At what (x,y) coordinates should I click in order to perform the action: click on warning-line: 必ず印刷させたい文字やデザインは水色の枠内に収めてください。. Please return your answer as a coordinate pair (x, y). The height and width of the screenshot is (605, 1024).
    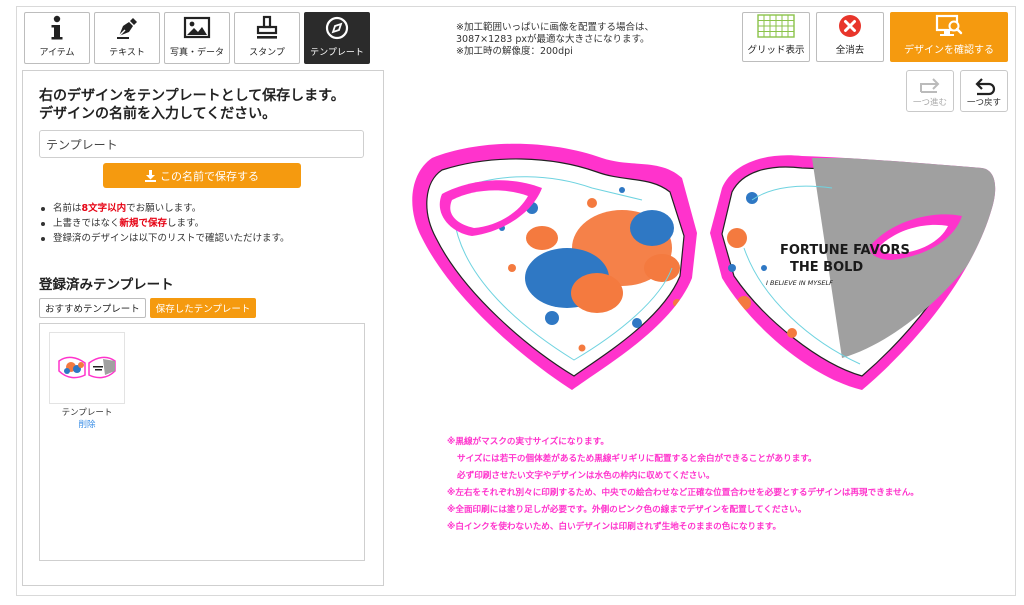
    Looking at the image, I should click on (586, 476).